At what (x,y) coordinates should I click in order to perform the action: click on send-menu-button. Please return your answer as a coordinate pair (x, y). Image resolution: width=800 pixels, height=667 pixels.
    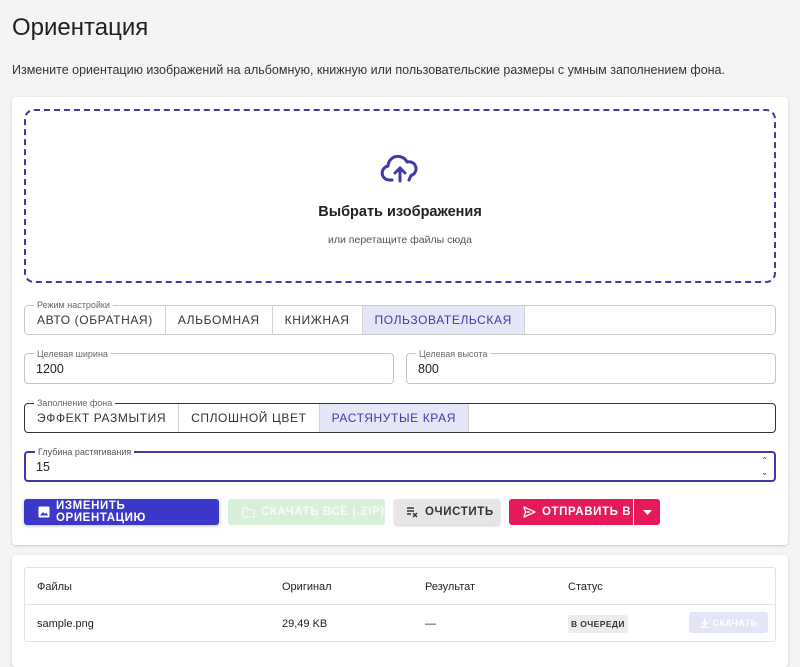
    Looking at the image, I should click on (647, 512).